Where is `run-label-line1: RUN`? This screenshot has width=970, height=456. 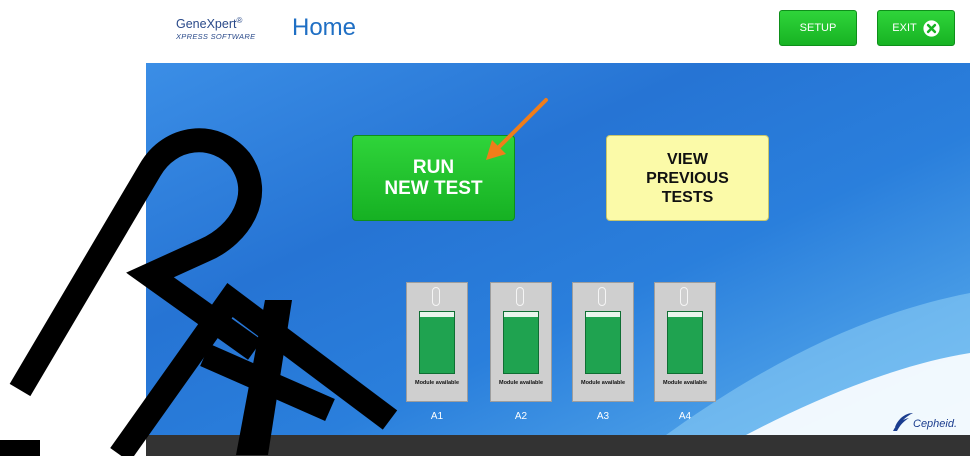 run-label-line1: RUN is located at coordinates (433, 167).